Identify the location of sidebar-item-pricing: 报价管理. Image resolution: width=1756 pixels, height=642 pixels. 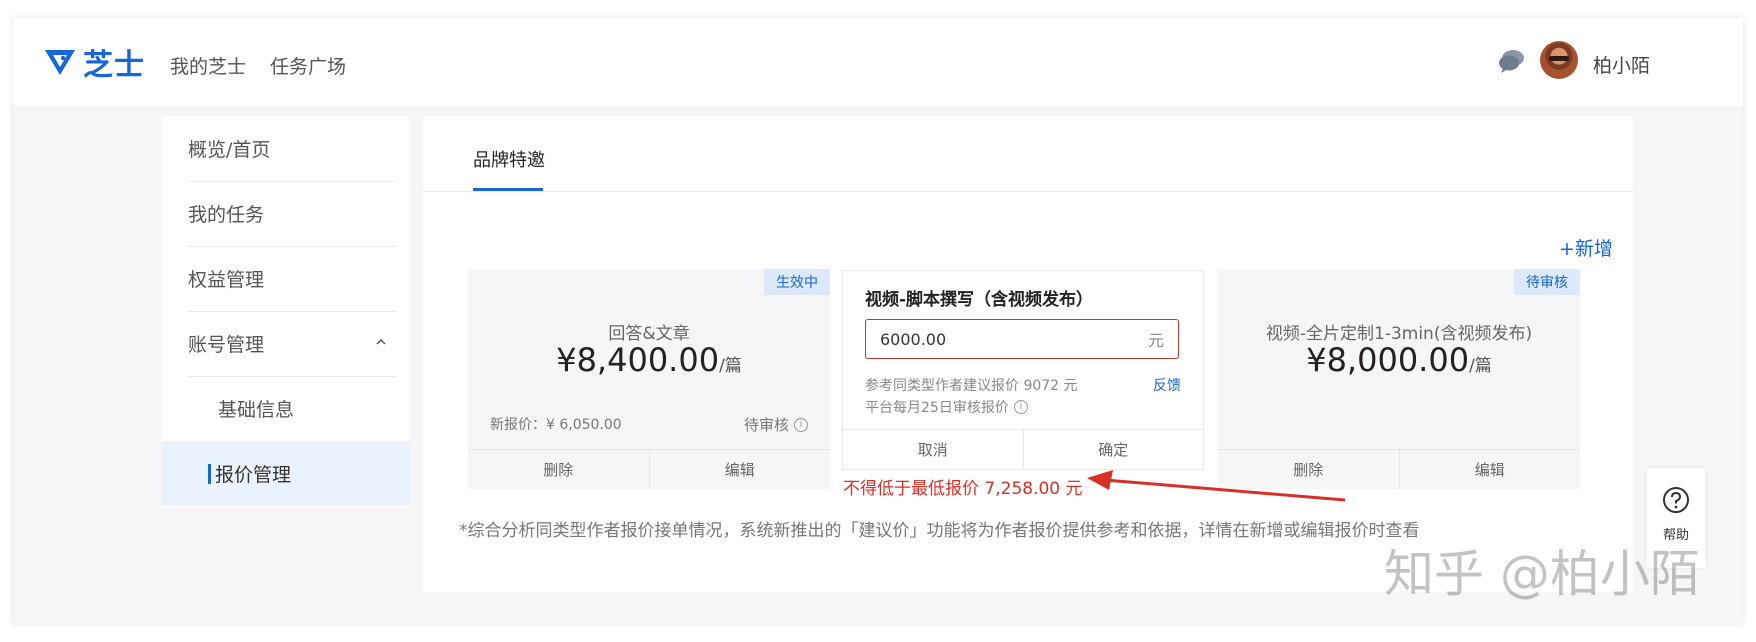
(286, 473).